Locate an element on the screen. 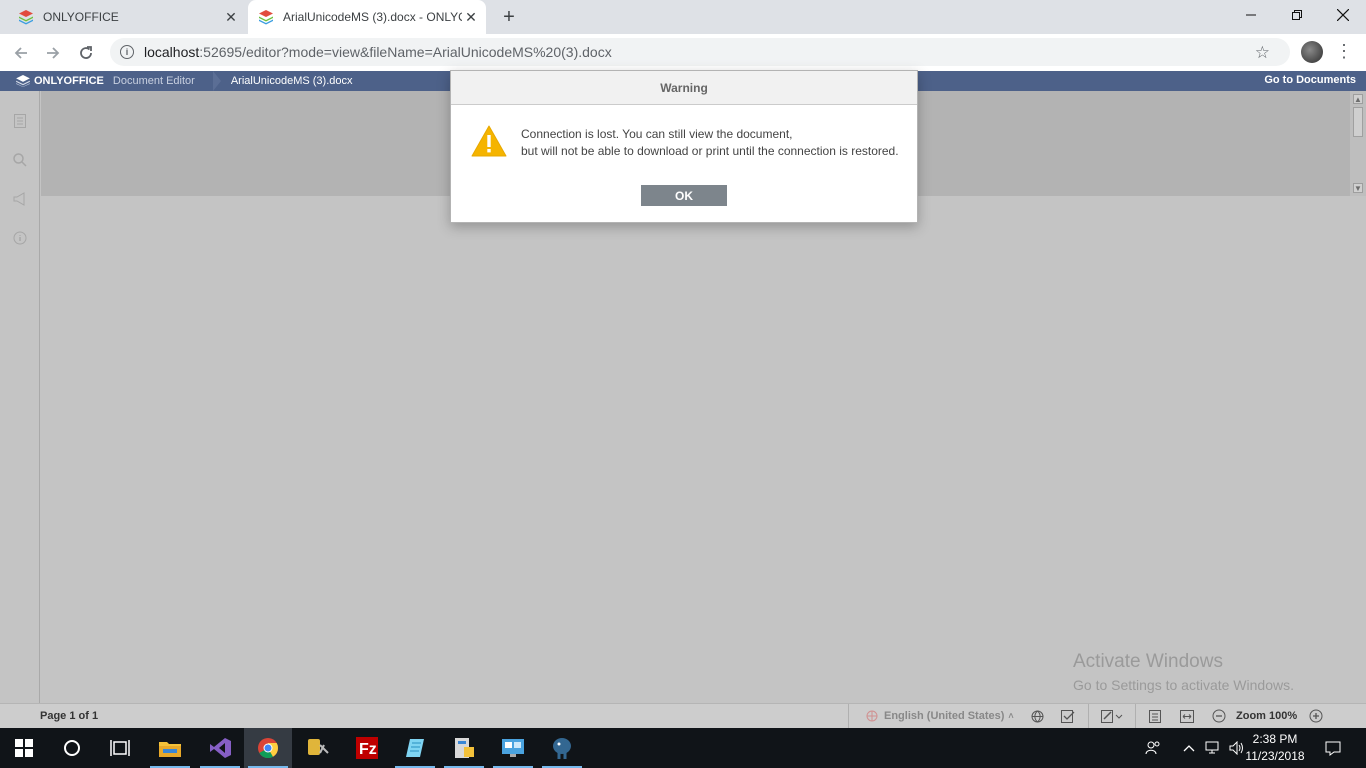  minimize-button is located at coordinates (1251, 15).